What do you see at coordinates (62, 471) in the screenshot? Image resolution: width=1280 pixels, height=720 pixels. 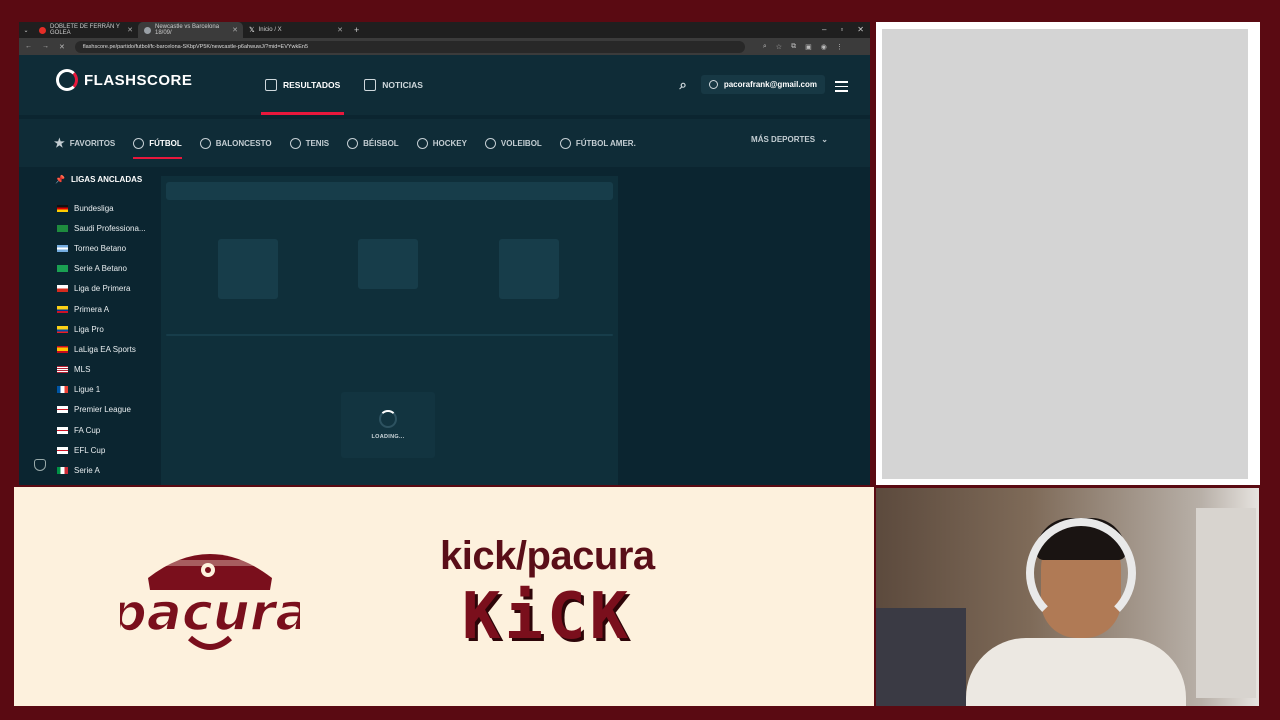 I see `italy-flag-icon` at bounding box center [62, 471].